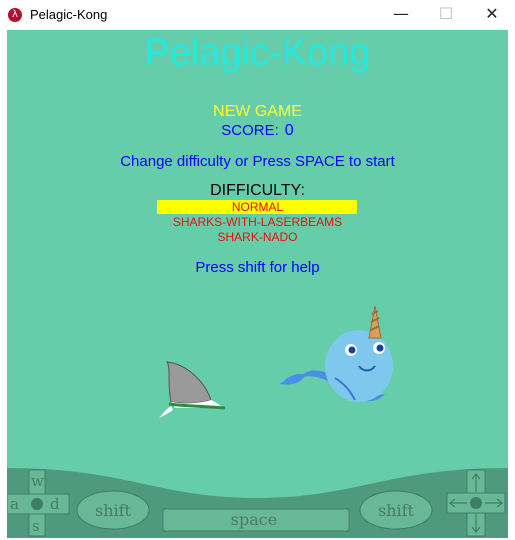 The height and width of the screenshot is (540, 515). Describe the element at coordinates (192, 389) in the screenshot. I see `shark-fin-icon` at that location.